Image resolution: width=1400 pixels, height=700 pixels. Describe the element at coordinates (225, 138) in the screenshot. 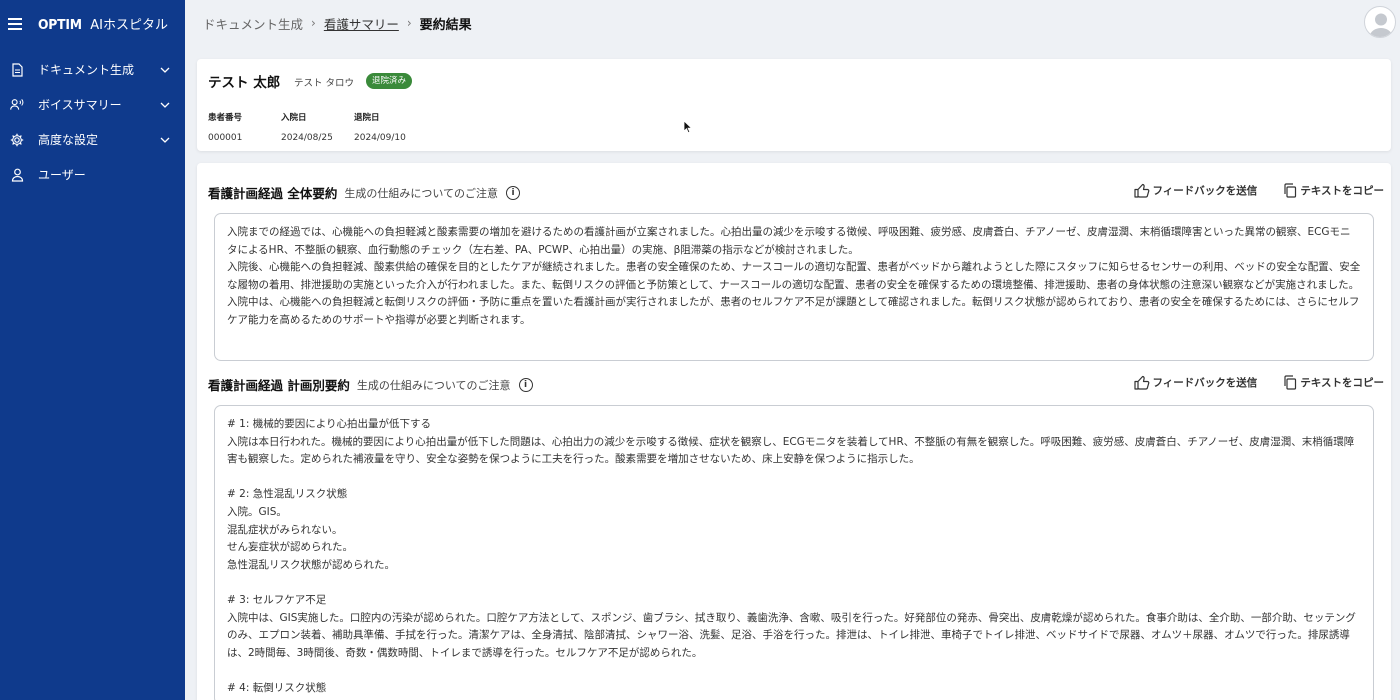

I see `field-value: 000001` at that location.